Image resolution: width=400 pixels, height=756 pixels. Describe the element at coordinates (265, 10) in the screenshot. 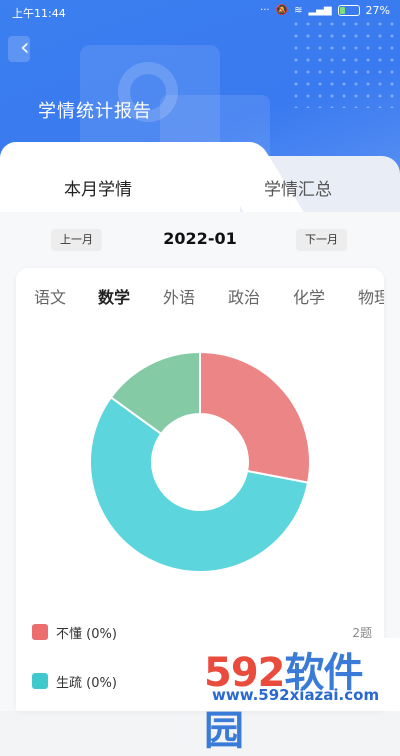

I see `more-dots-icon: ···` at that location.